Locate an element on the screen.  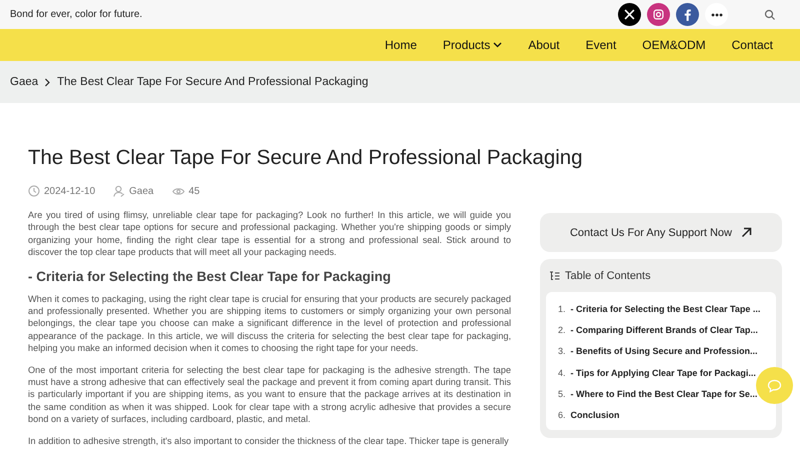
x-social-button is located at coordinates (629, 14).